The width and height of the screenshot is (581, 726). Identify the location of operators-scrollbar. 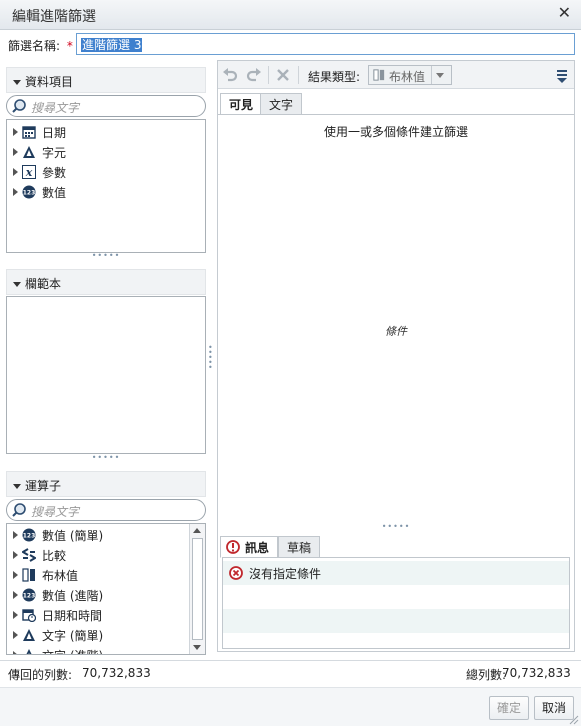
(197, 589).